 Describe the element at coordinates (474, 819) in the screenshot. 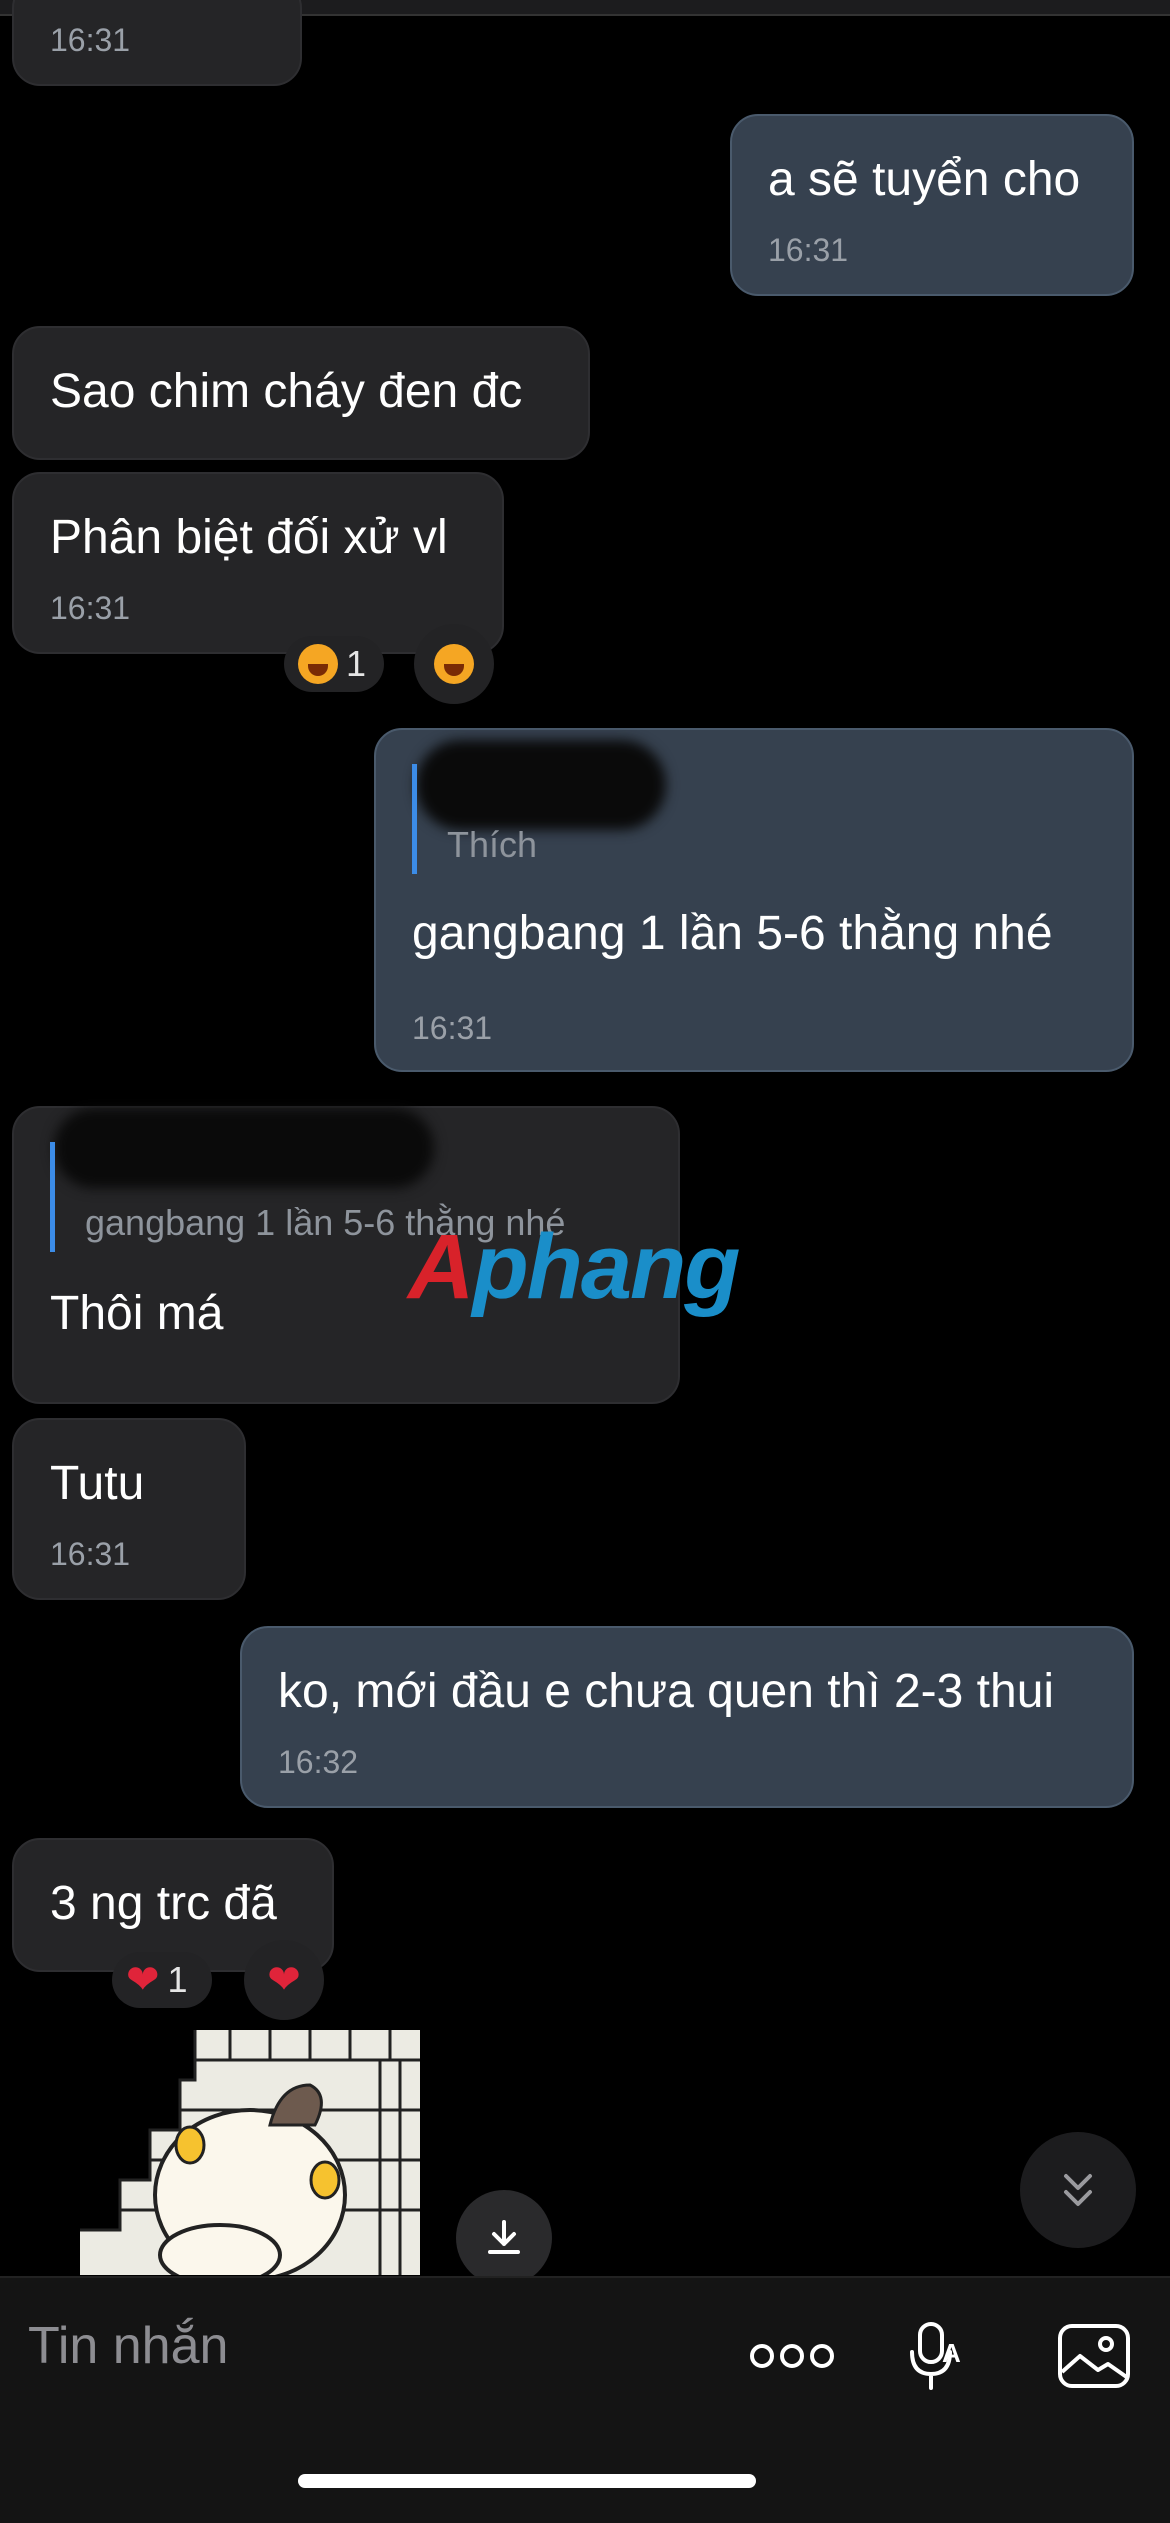

I see `reply-quote: Thích` at that location.